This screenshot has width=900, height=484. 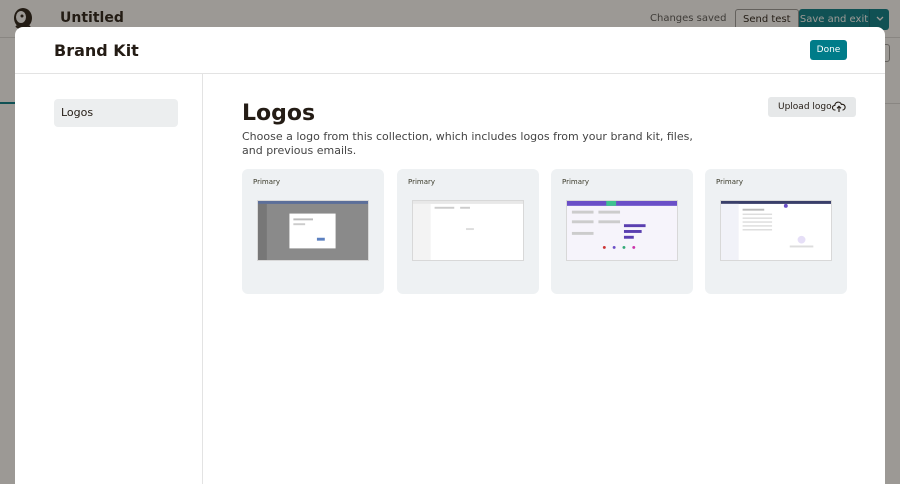 What do you see at coordinates (828, 50) in the screenshot?
I see `done-button: Done` at bounding box center [828, 50].